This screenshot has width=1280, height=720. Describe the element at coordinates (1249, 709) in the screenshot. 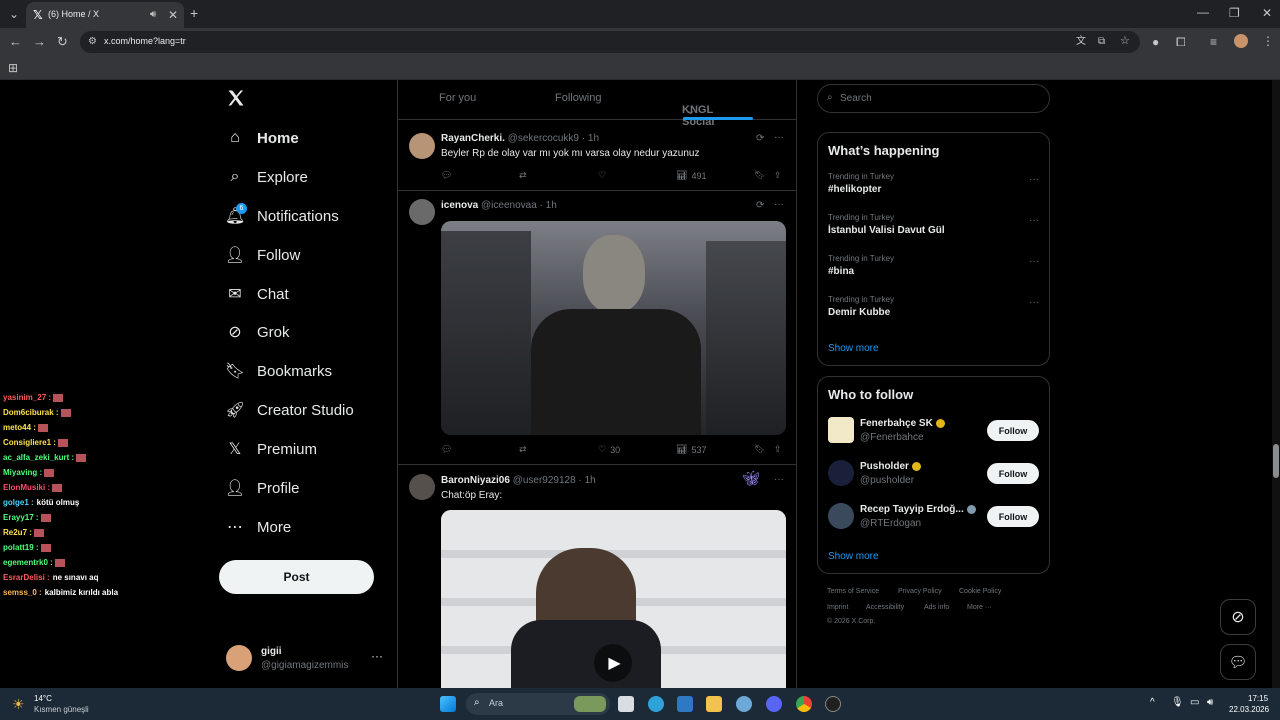

I see `clock-date: 22.03.2026` at that location.